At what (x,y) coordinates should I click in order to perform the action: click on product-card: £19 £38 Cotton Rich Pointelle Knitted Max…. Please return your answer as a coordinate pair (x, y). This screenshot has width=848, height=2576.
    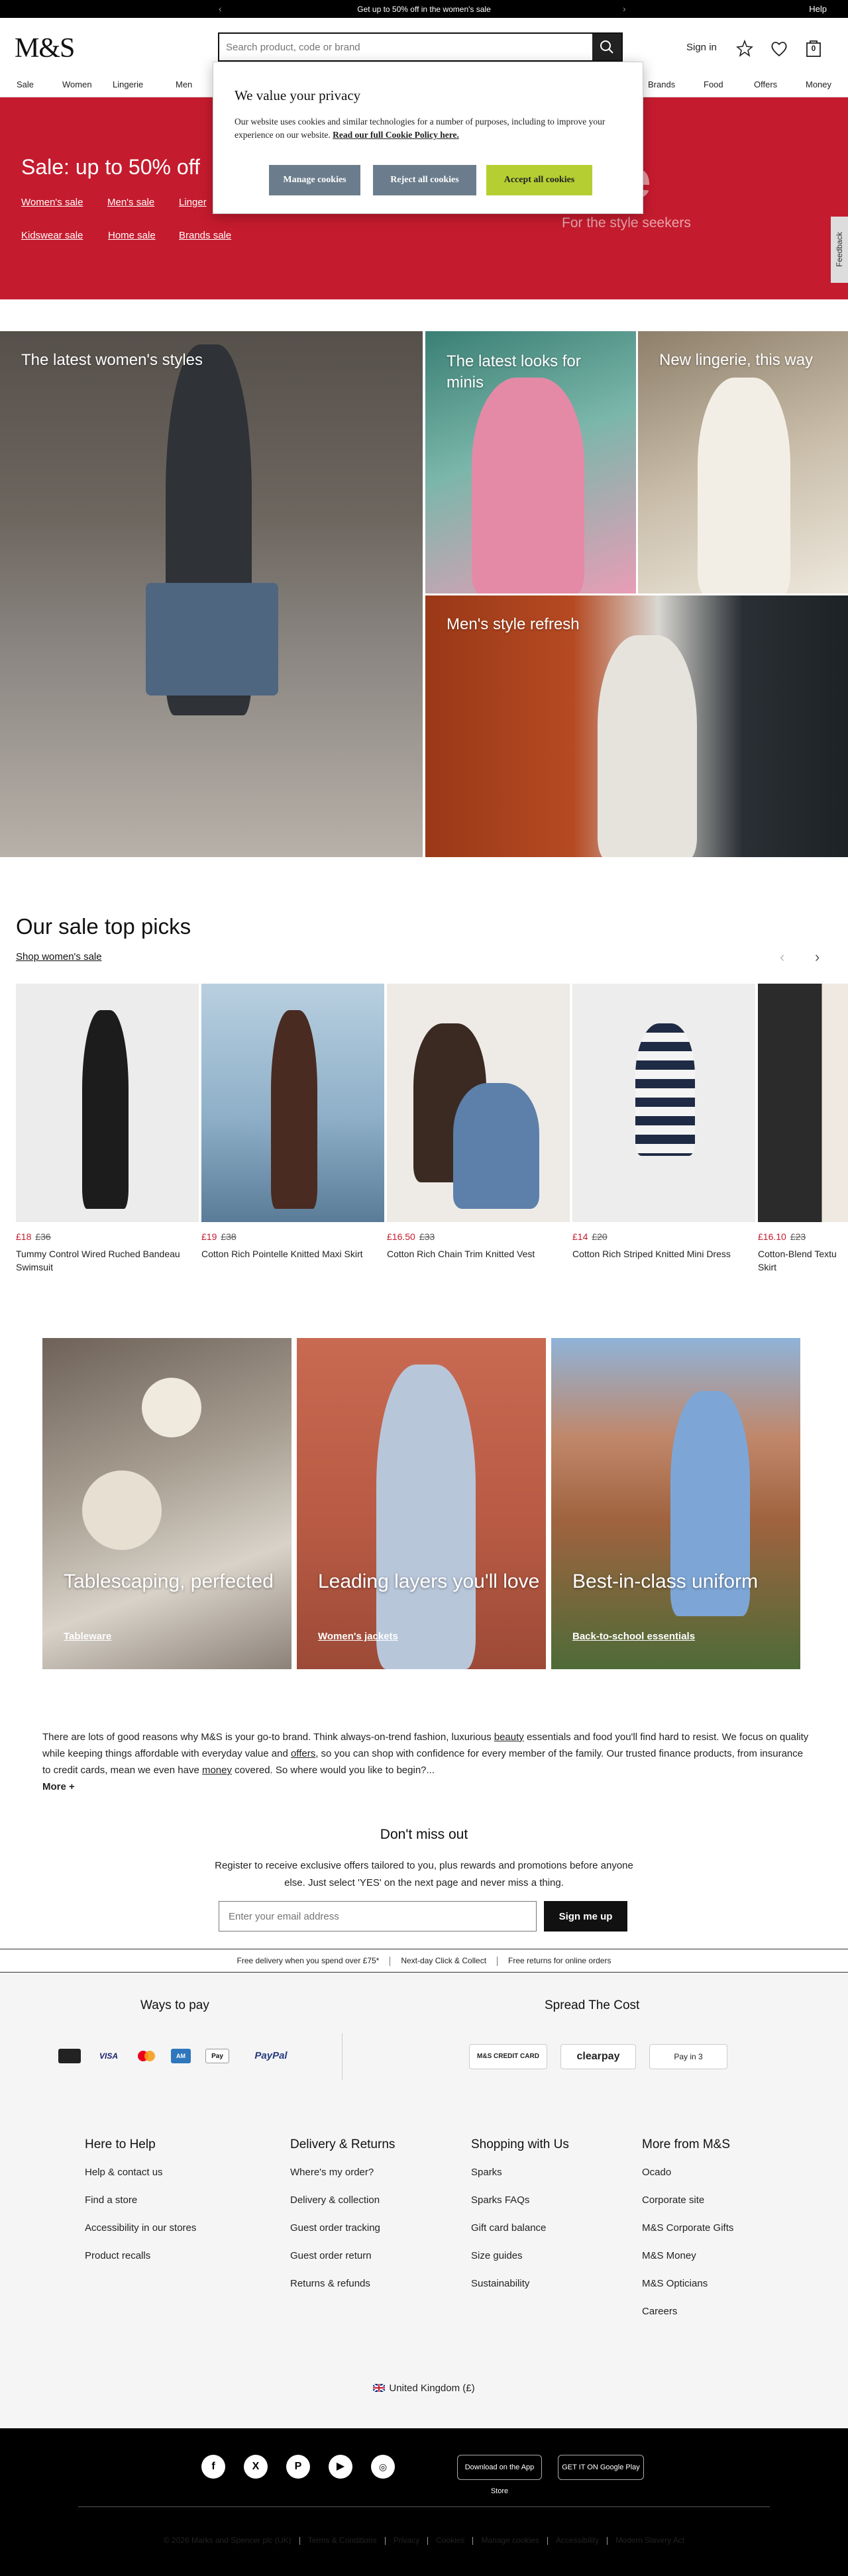
    Looking at the image, I should click on (293, 1122).